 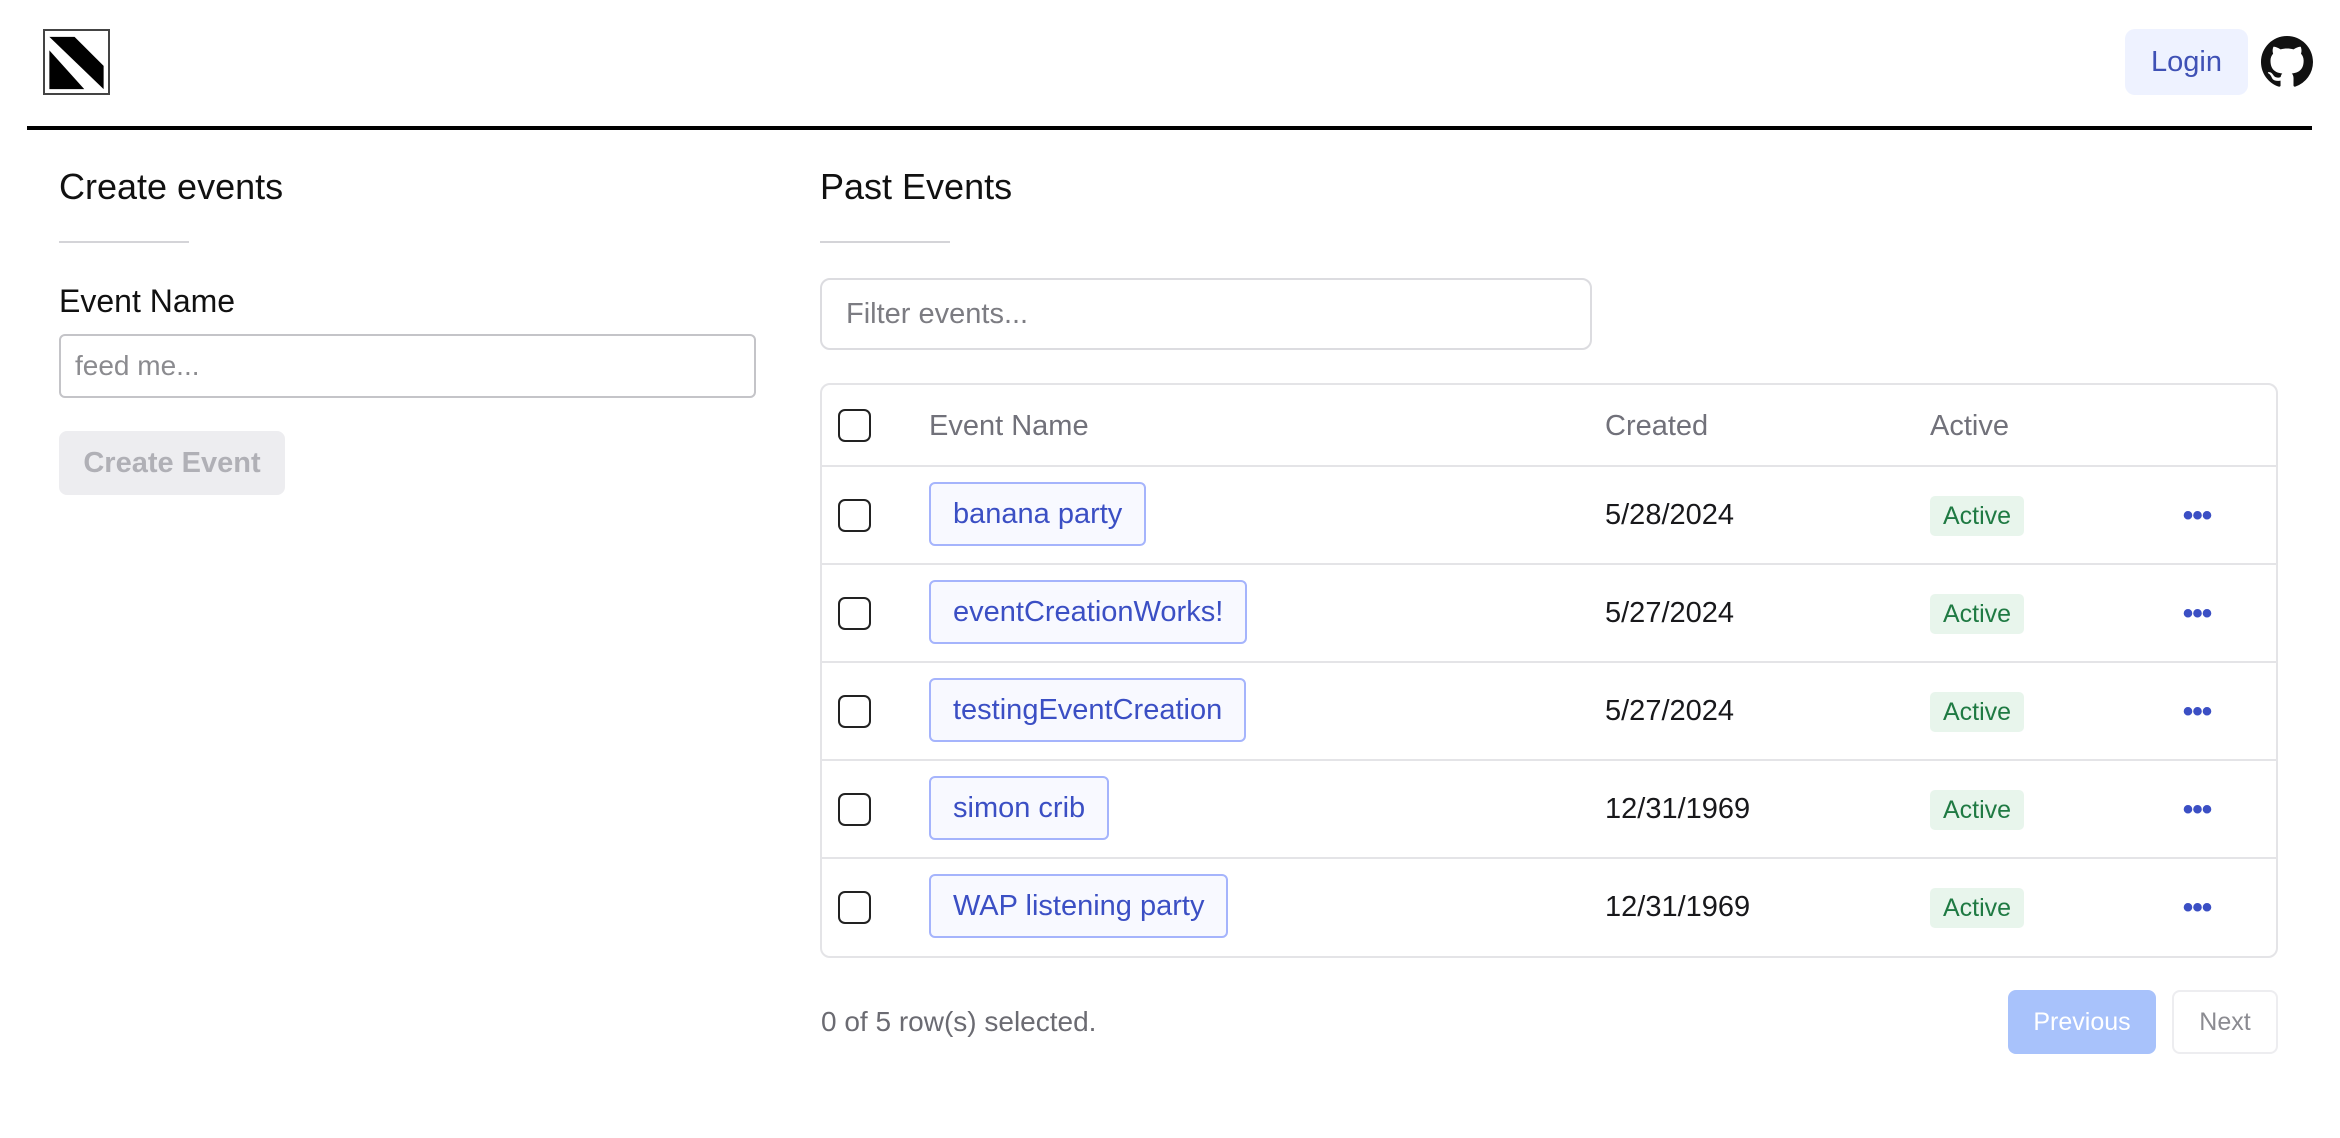 What do you see at coordinates (1088, 710) in the screenshot?
I see `event-name-link: testingEventCreation` at bounding box center [1088, 710].